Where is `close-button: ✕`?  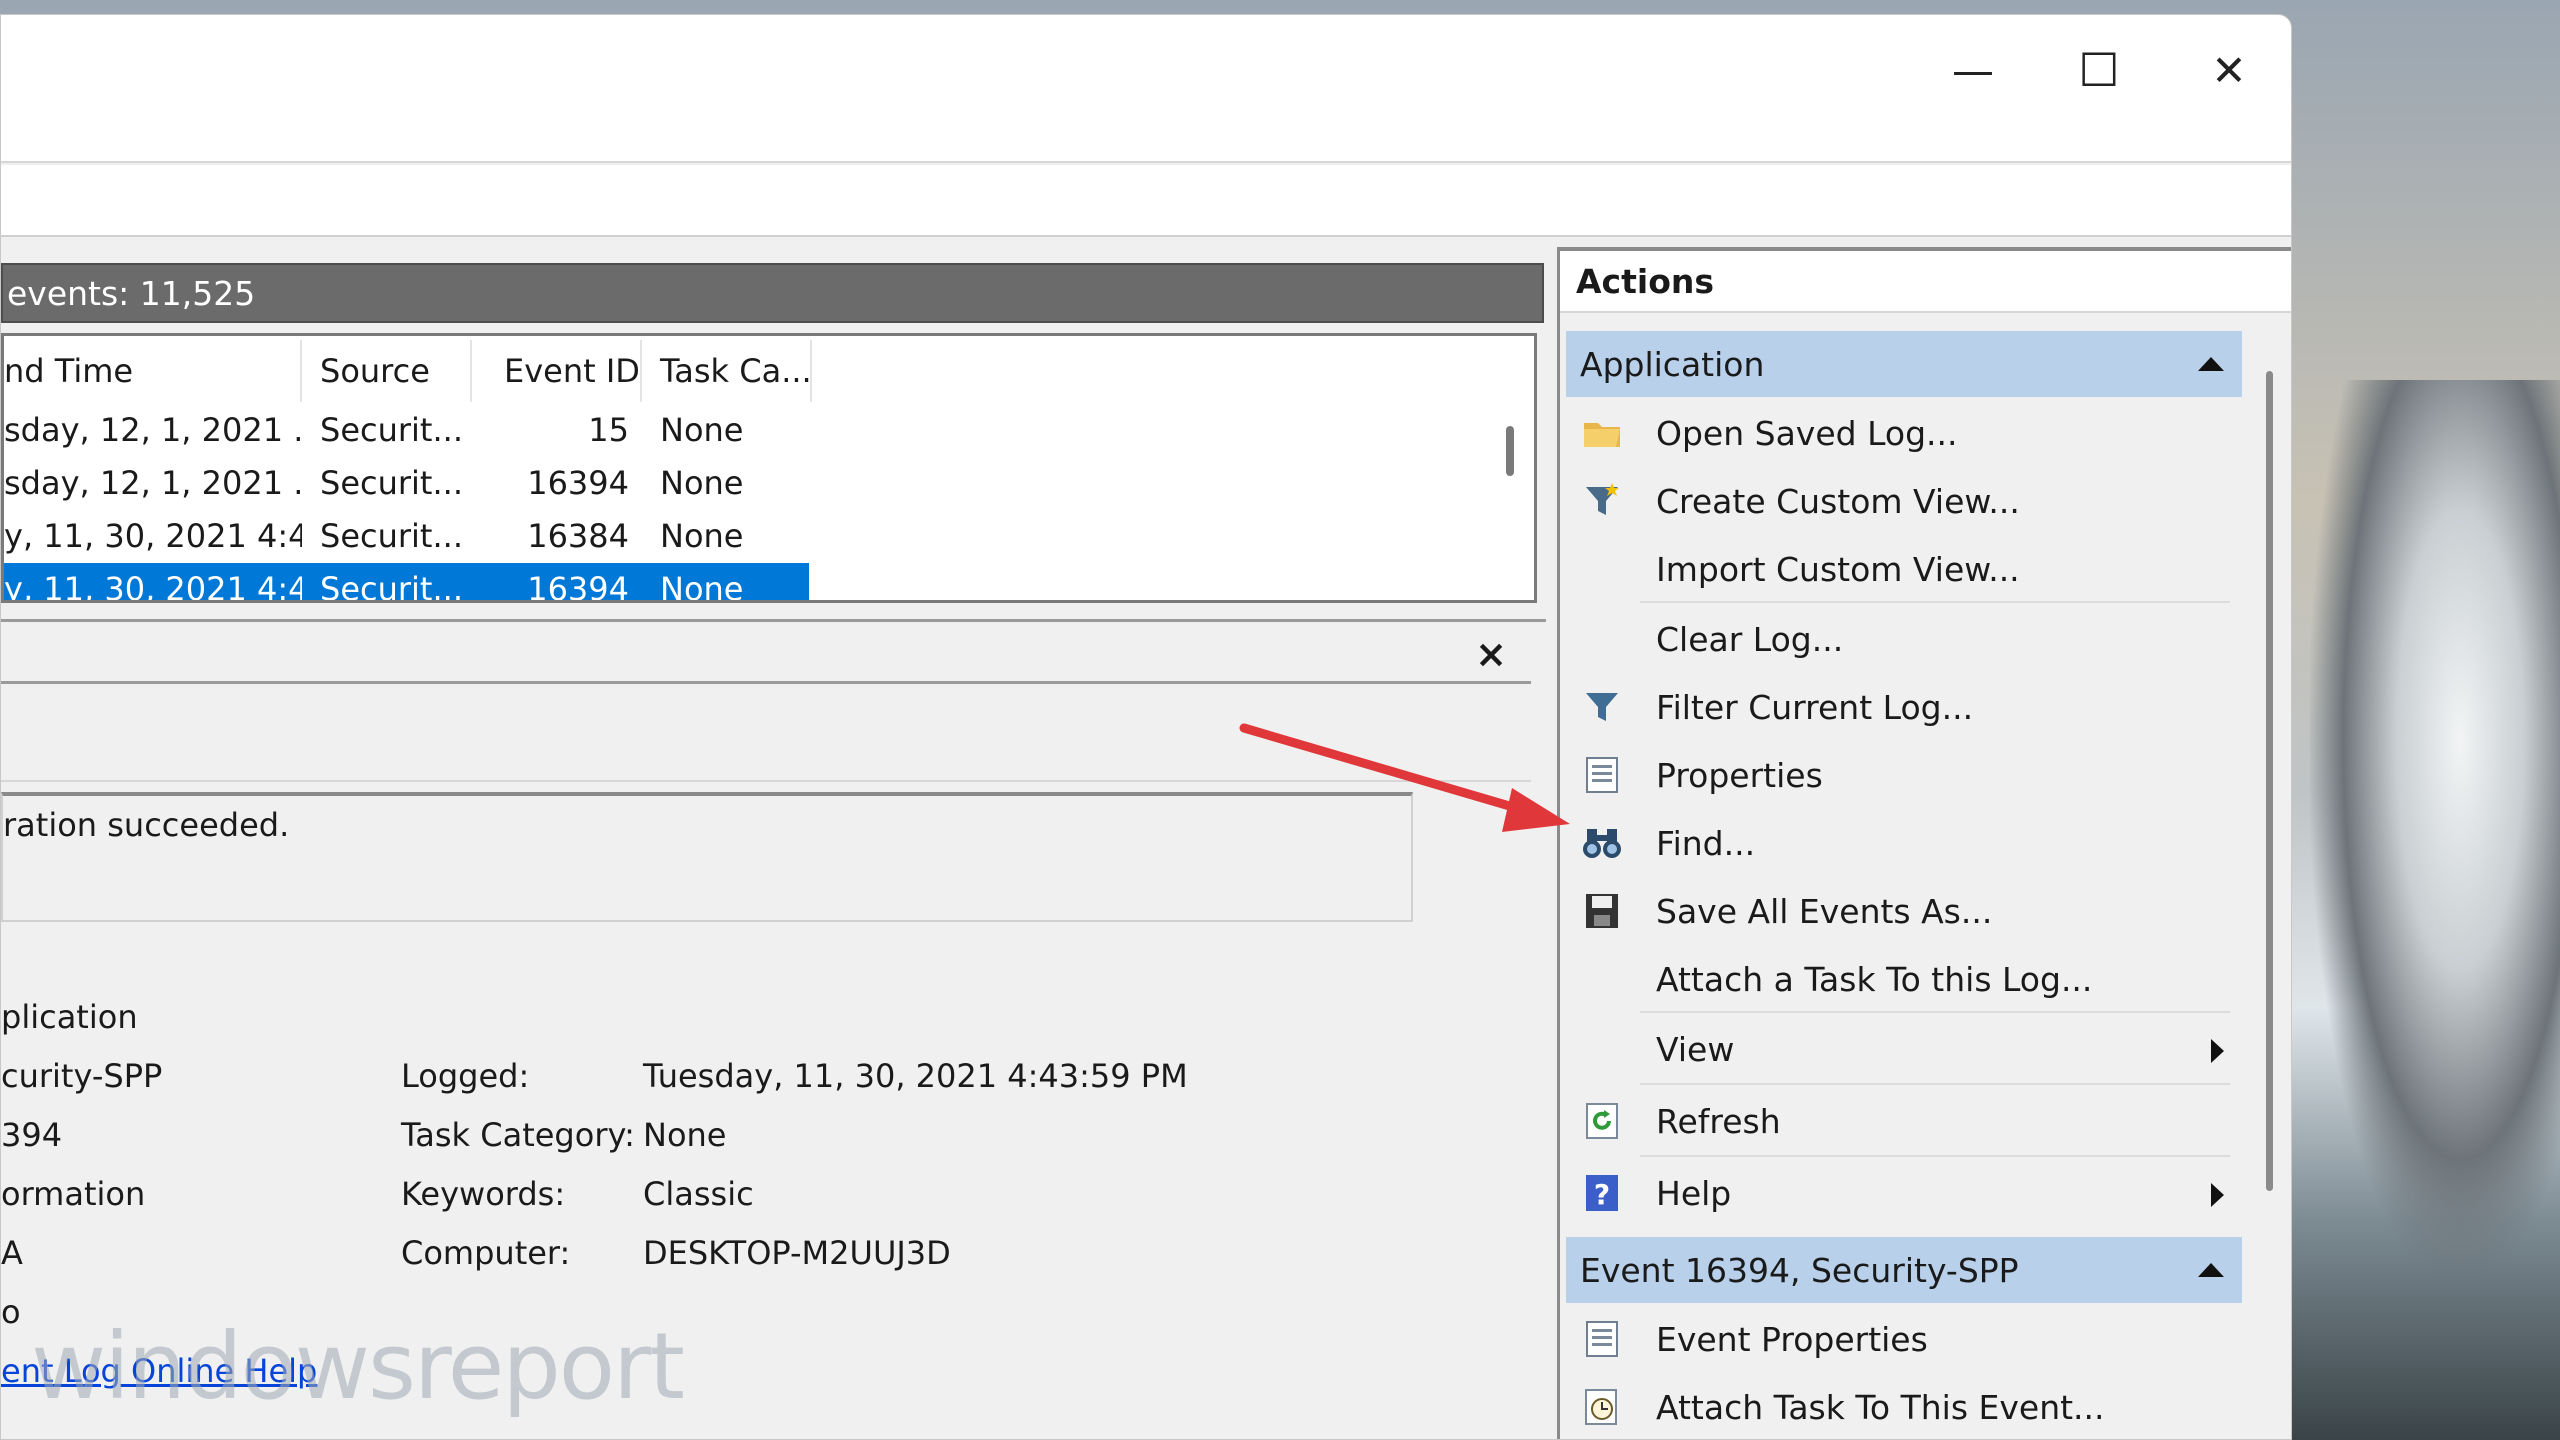
close-button: ✕ is located at coordinates (2229, 70).